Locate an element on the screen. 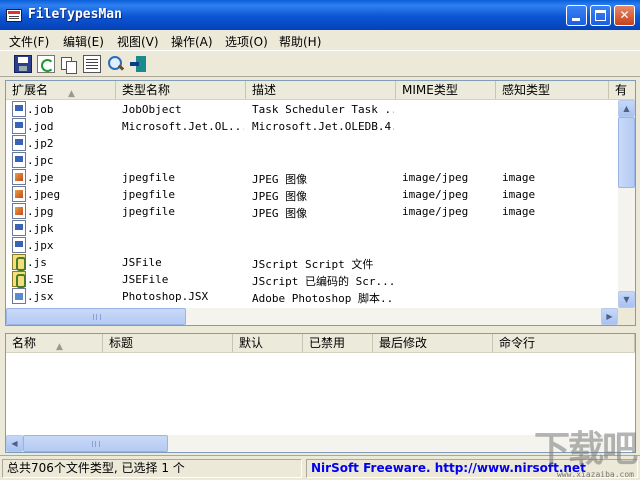 This screenshot has height=480, width=640. script-file-icon is located at coordinates (19, 262).